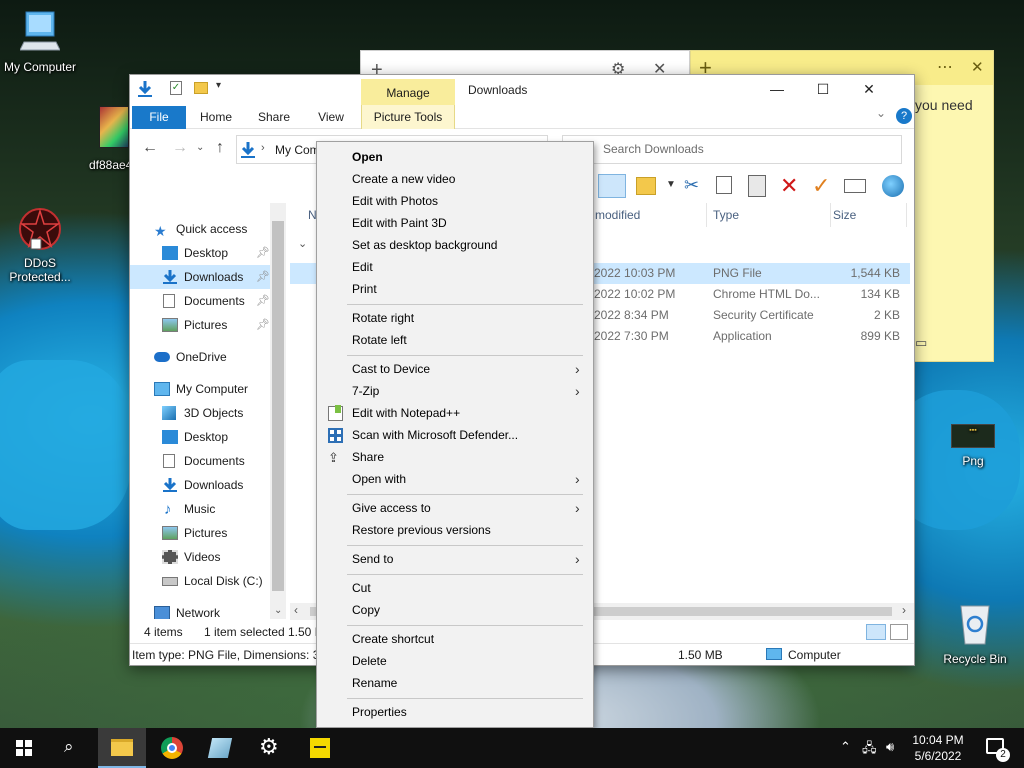 This screenshot has height=768, width=1024. I want to click on nav-onedrive: OneDrive, so click(200, 357).